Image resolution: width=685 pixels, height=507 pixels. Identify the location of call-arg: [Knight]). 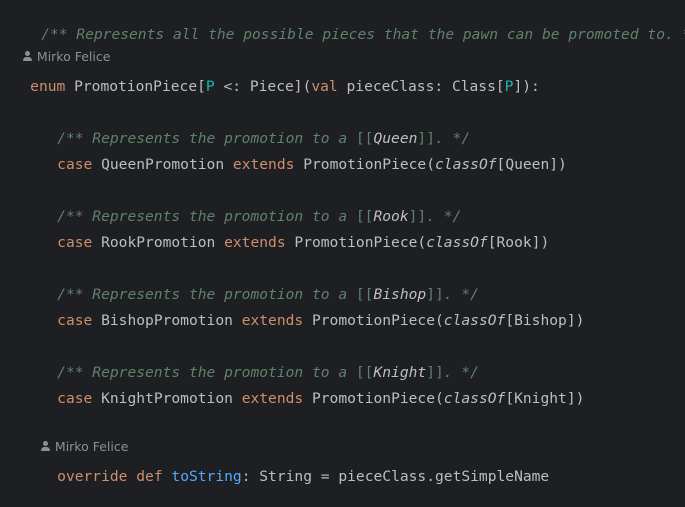
(545, 398).